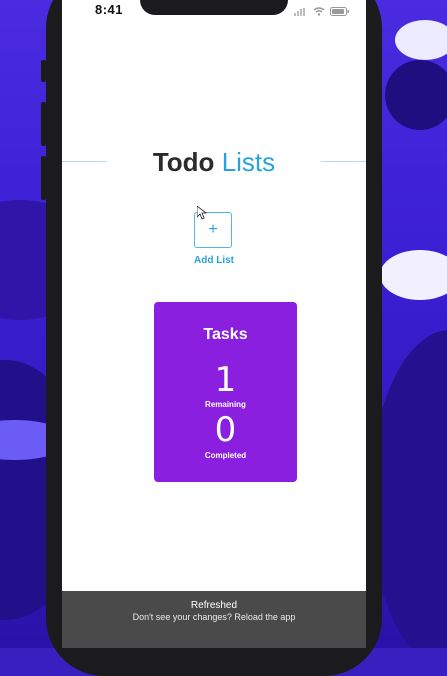  Describe the element at coordinates (202, 215) in the screenshot. I see `mouse-cursor-icon` at that location.